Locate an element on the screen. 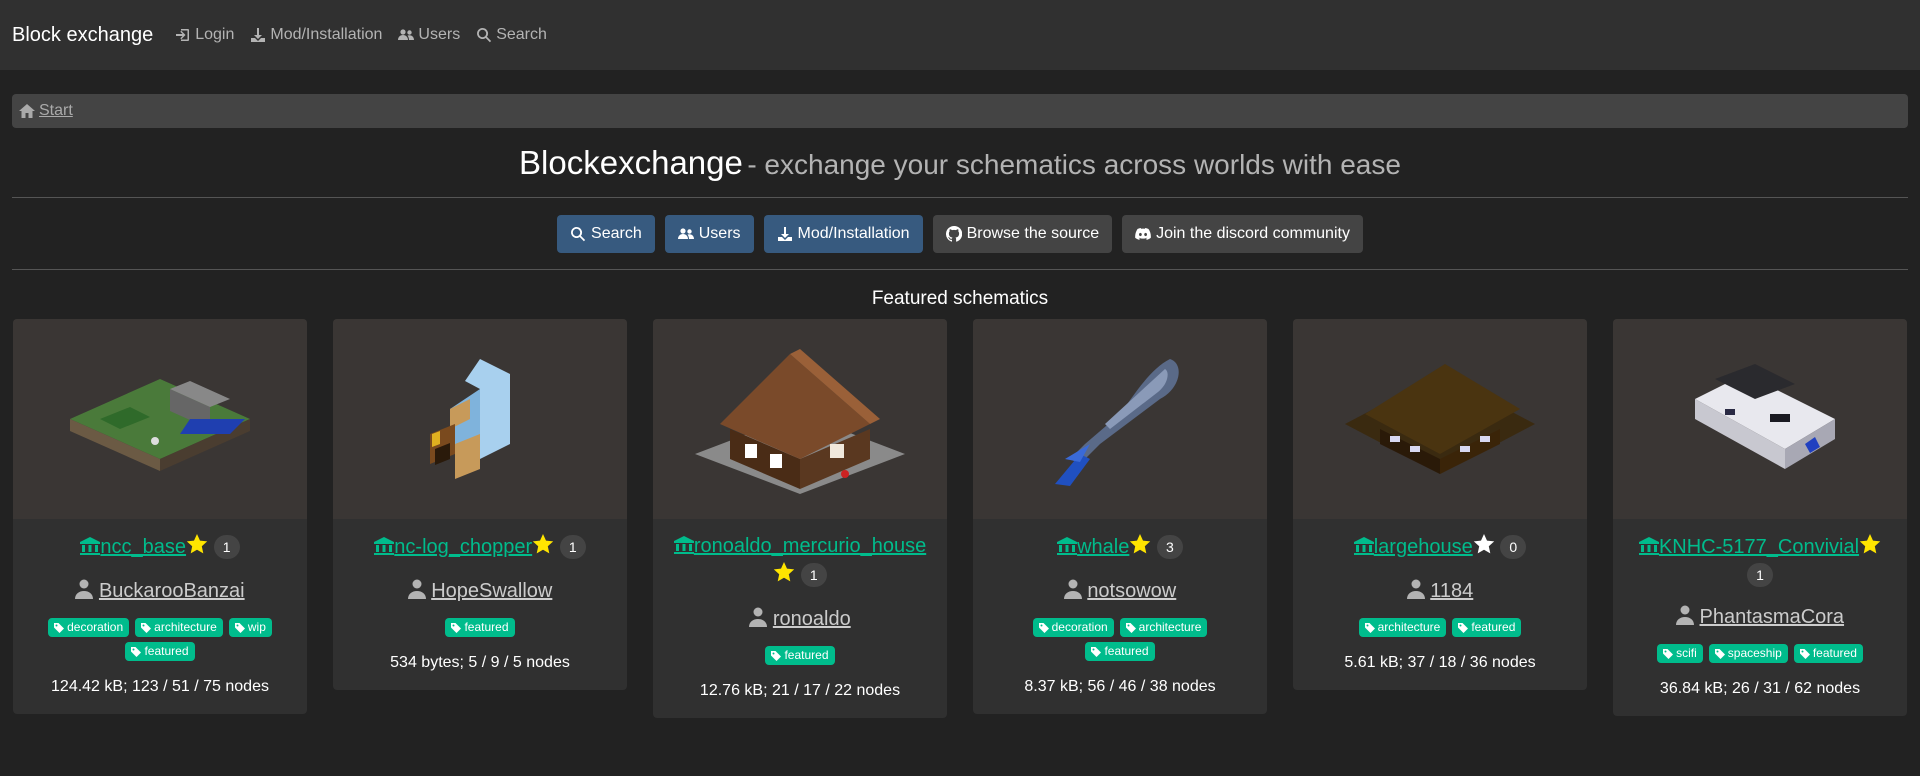 Image resolution: width=1920 pixels, height=776 pixels. schematic-stats: 124.42 kB; 123 / 51 / 75 nodes is located at coordinates (160, 686).